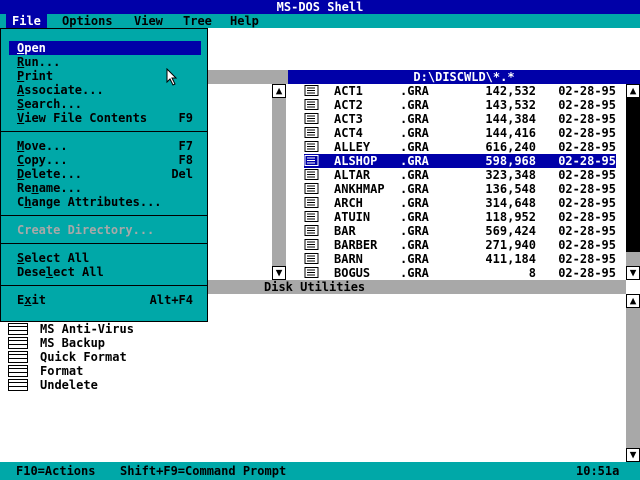 This screenshot has height=480, width=640. What do you see at coordinates (279, 182) in the screenshot?
I see `directory-tree-scrollbar: ▲ ▼` at bounding box center [279, 182].